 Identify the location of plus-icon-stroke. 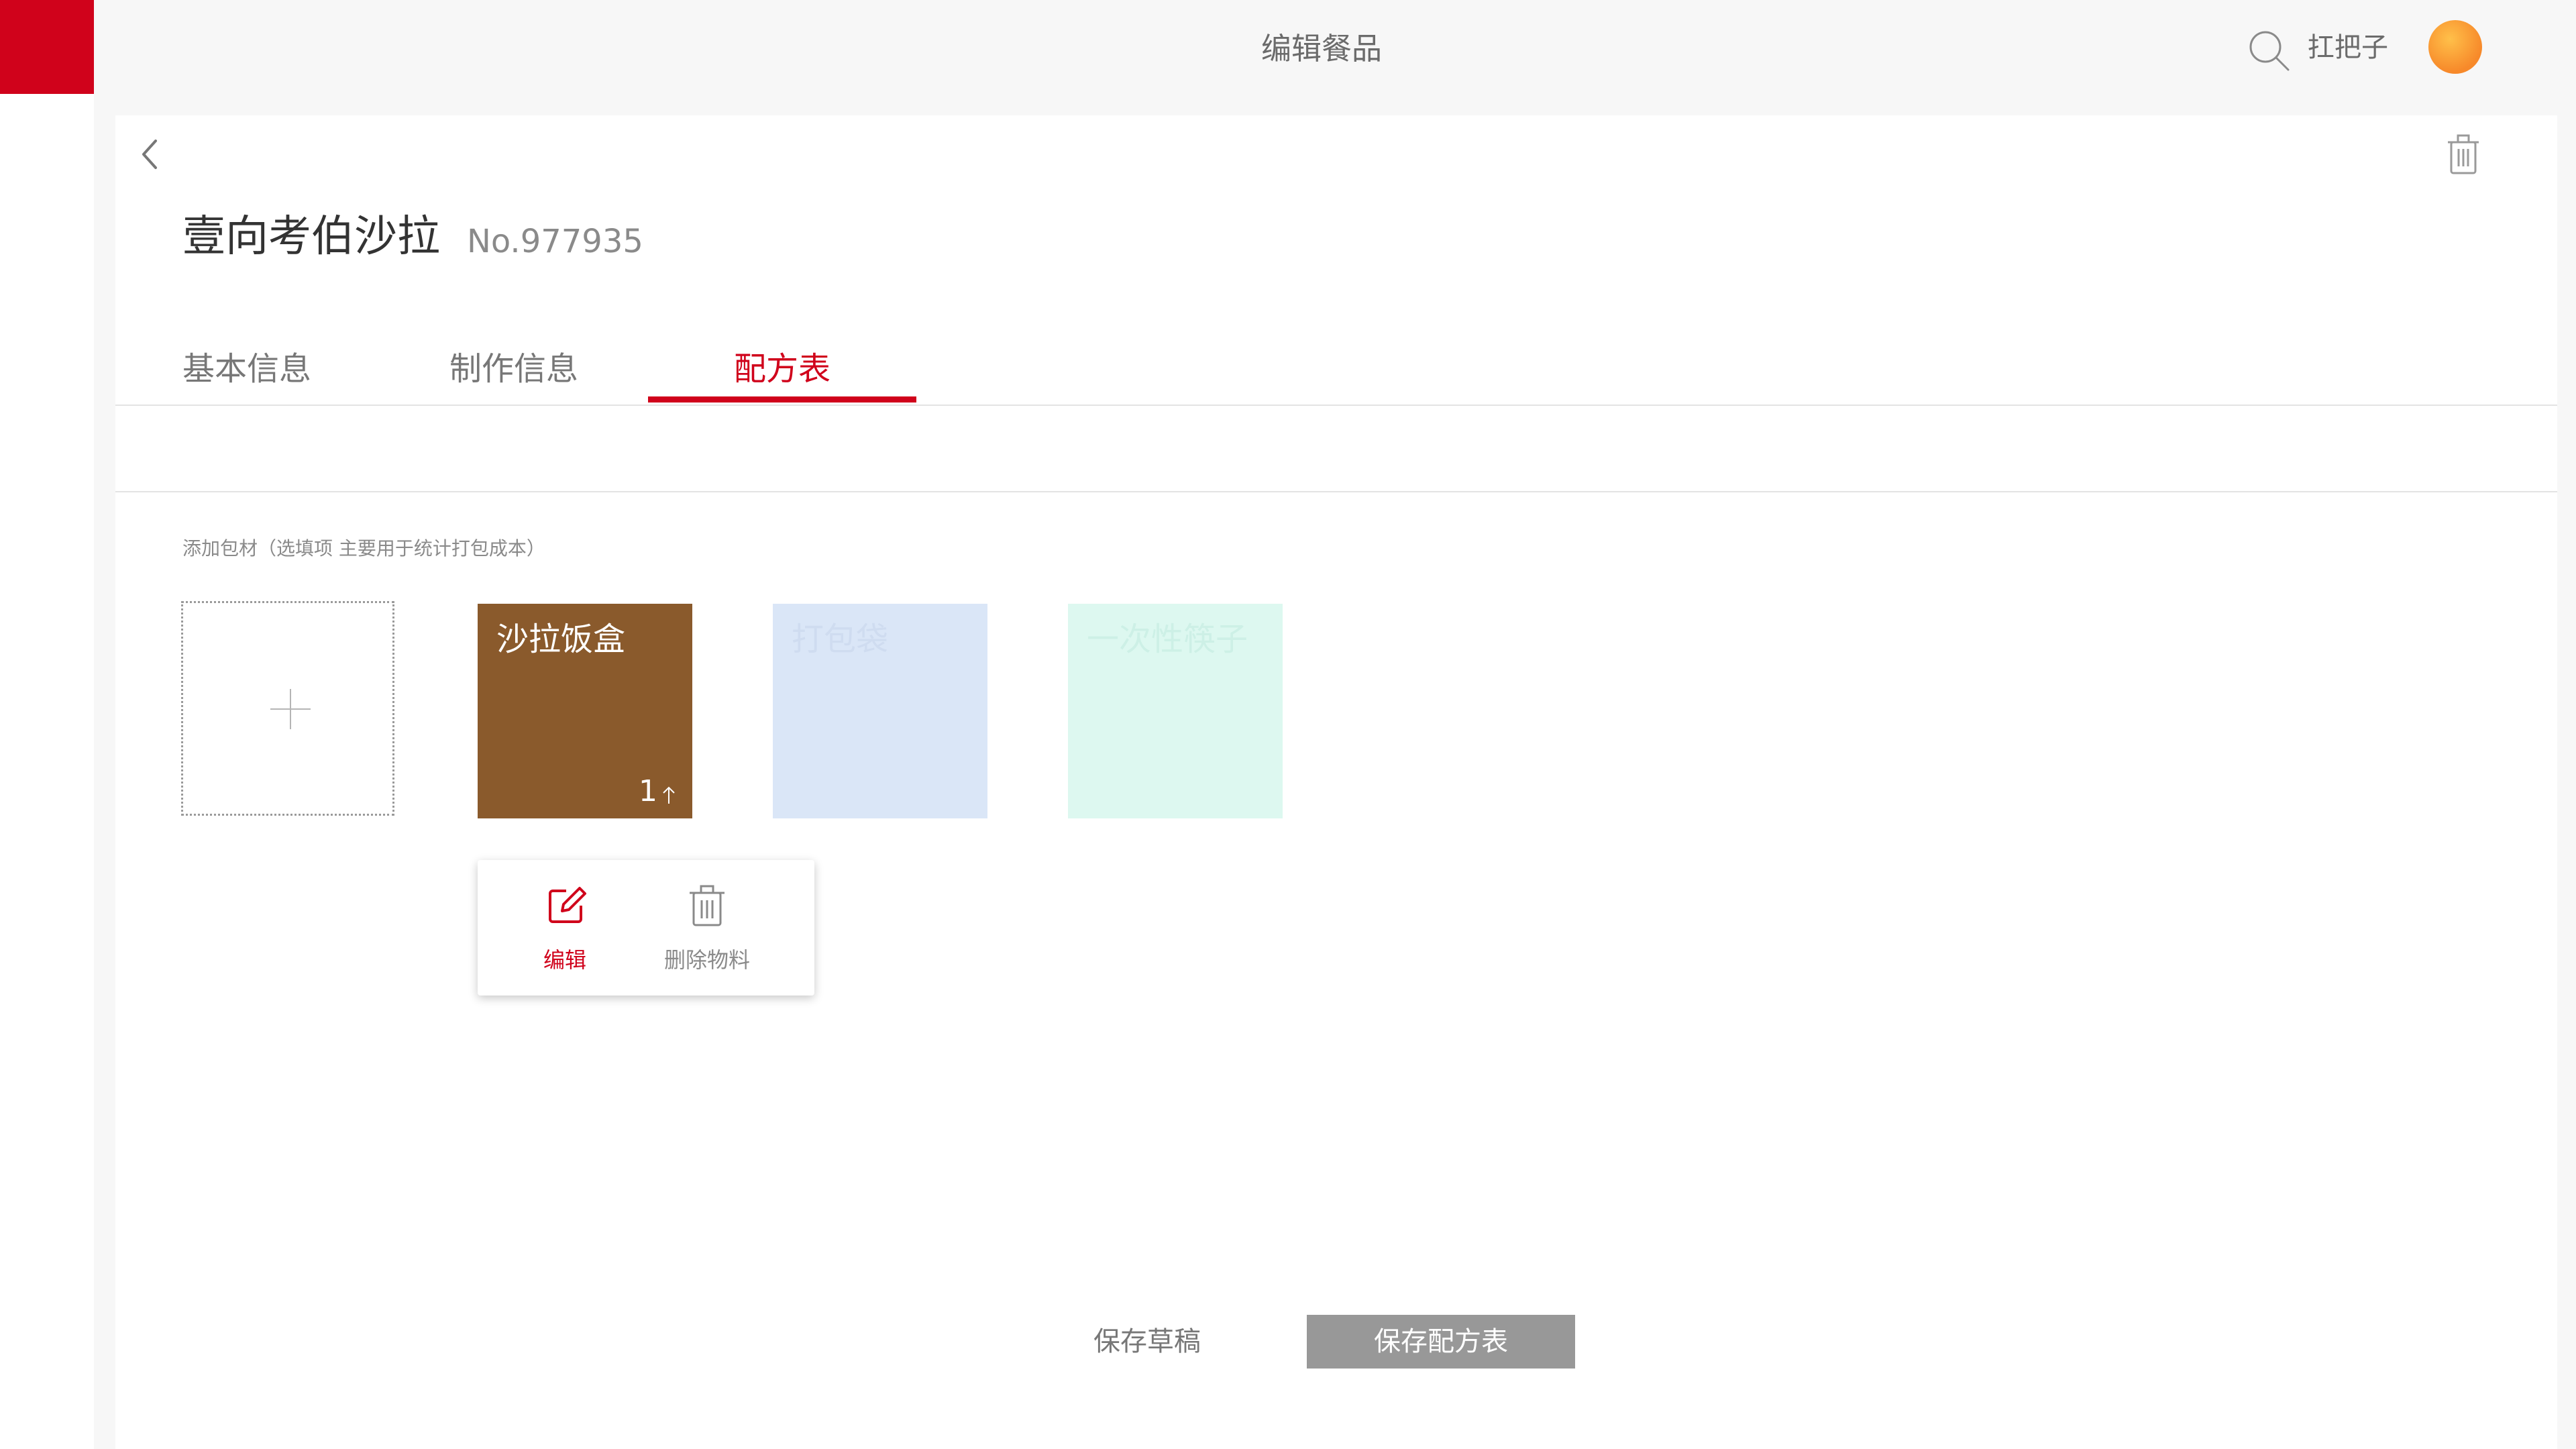
(290, 709).